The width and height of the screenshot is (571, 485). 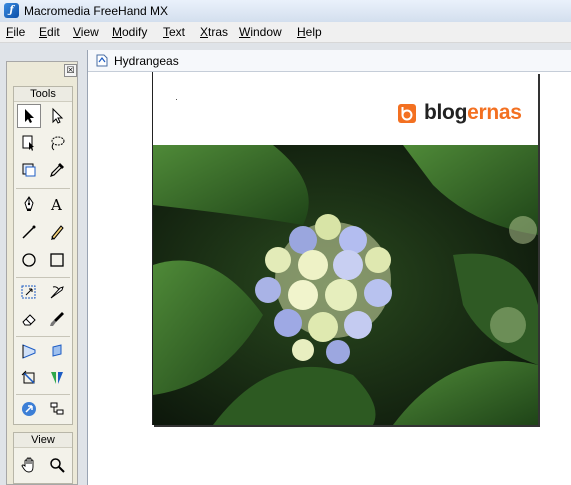 I want to click on blogernas-logo-text: blogernas, so click(x=473, y=112).